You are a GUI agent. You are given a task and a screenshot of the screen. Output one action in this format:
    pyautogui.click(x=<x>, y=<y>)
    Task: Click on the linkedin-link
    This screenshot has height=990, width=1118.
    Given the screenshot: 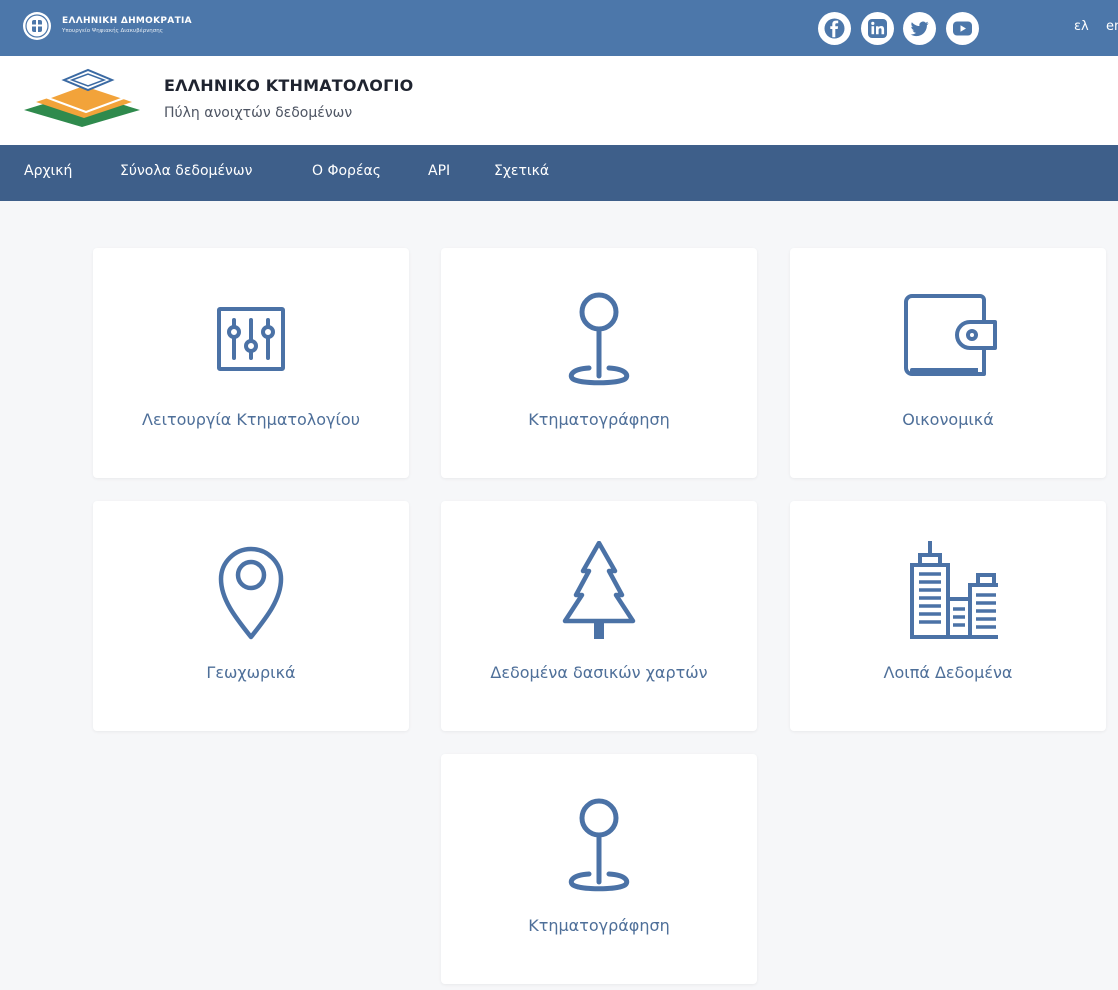 What is the action you would take?
    pyautogui.click(x=877, y=28)
    